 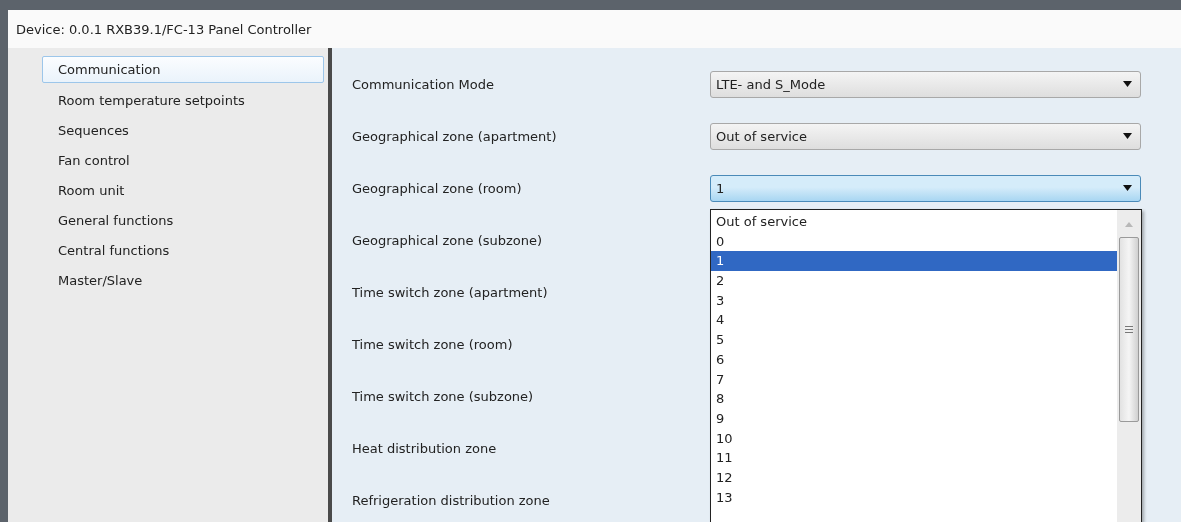 What do you see at coordinates (914, 418) in the screenshot?
I see `dropdown-option: 9` at bounding box center [914, 418].